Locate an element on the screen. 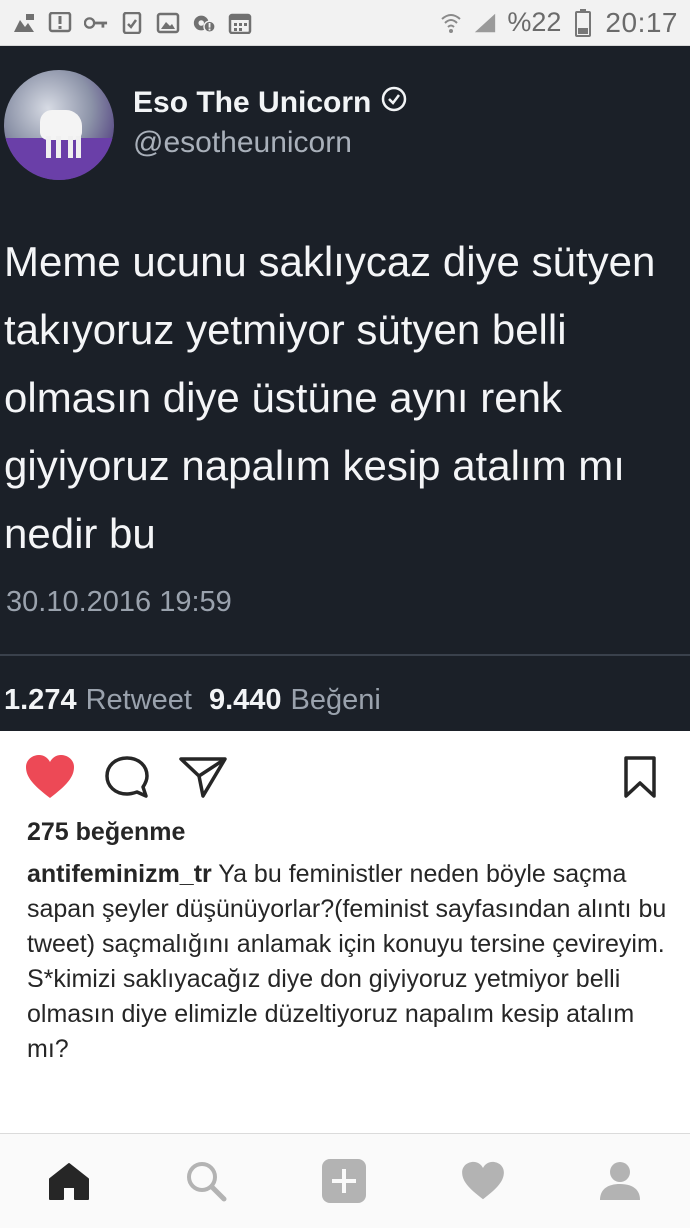 This screenshot has width=690, height=1228. likes-count: 275 beğenme is located at coordinates (106, 832).